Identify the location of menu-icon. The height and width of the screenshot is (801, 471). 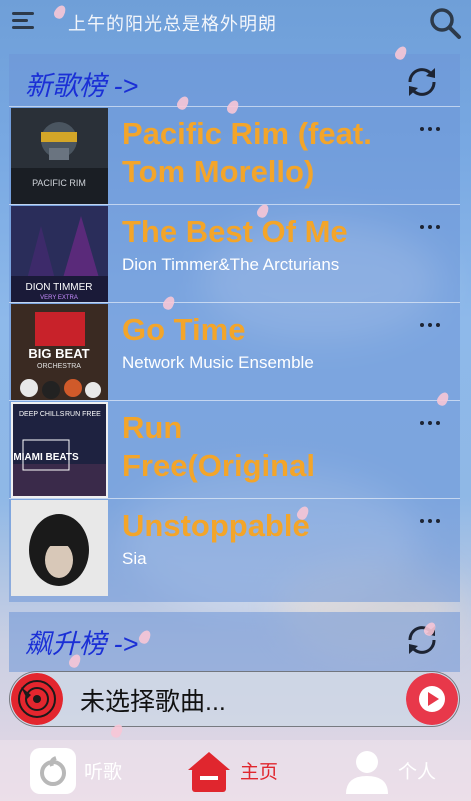
(25, 22).